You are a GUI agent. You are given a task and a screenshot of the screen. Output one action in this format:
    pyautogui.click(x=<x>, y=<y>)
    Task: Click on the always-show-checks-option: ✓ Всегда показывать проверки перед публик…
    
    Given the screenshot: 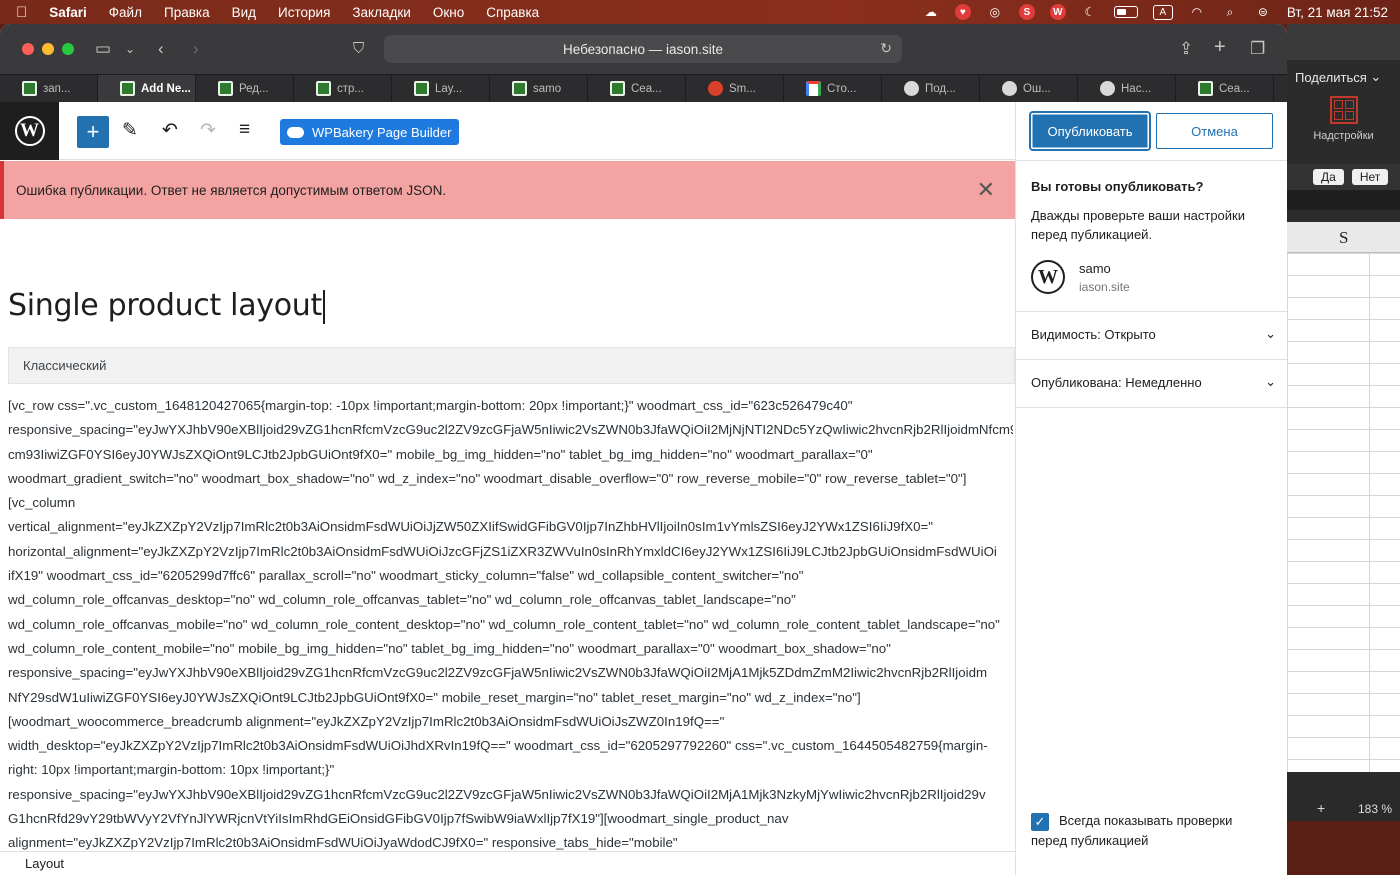 What is the action you would take?
    pyautogui.click(x=1151, y=831)
    